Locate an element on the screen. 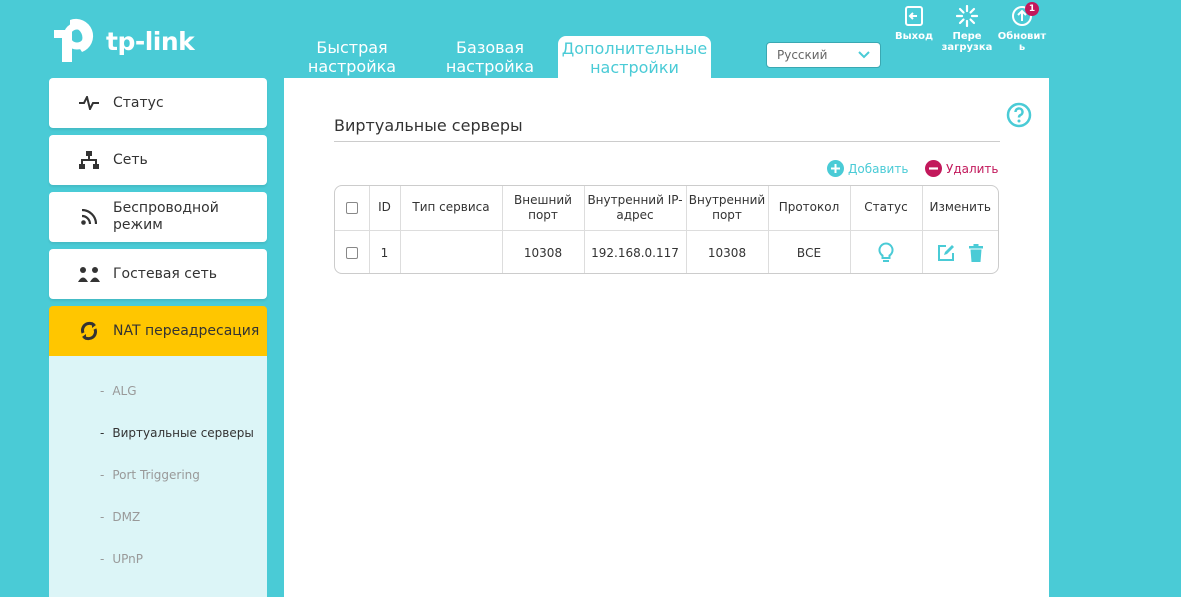 The image size is (1181, 597). submenu-item-label: DMZ is located at coordinates (126, 517).